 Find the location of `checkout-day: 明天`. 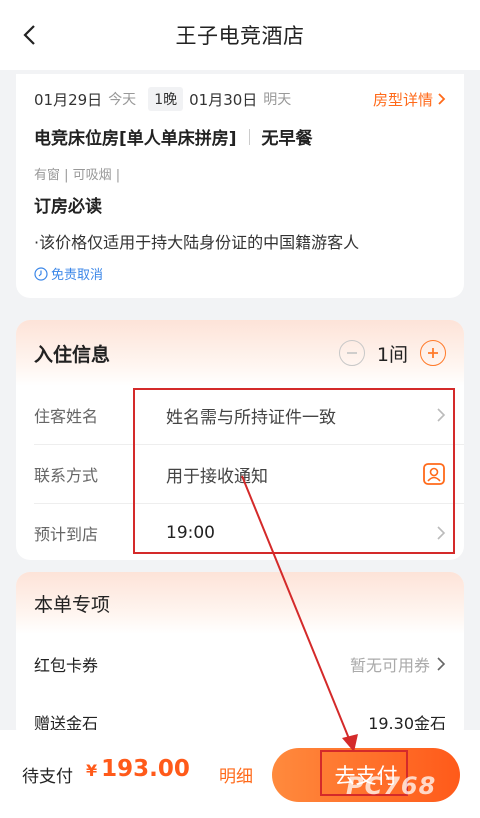

checkout-day: 明天 is located at coordinates (277, 100).